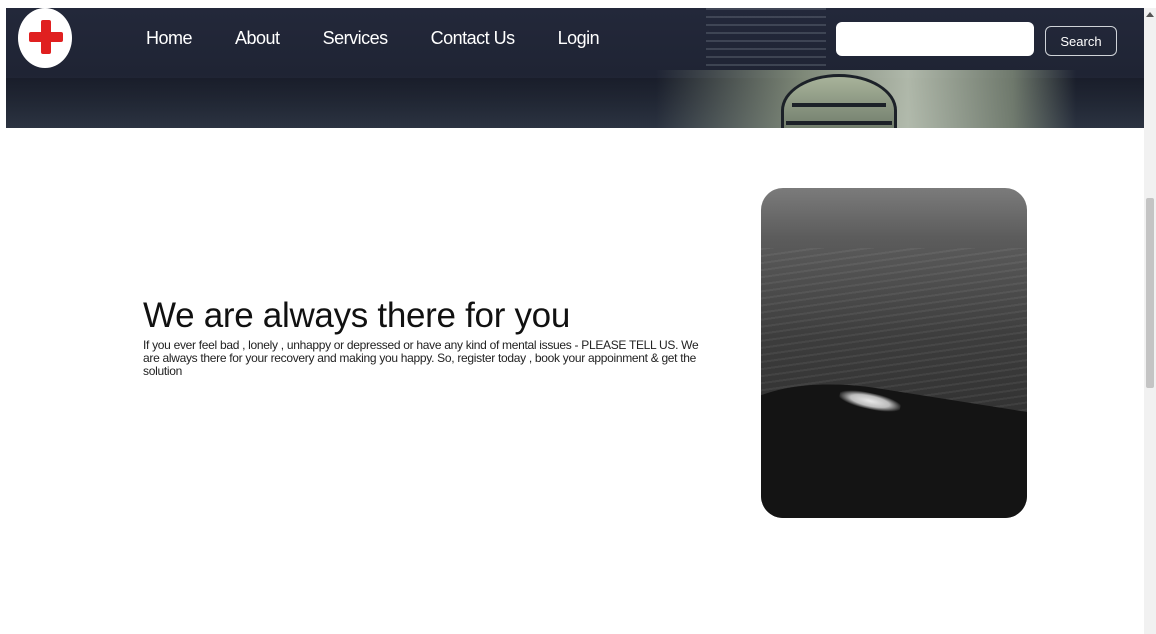 The height and width of the screenshot is (634, 1156). What do you see at coordinates (1081, 41) in the screenshot?
I see `search-button: Search` at bounding box center [1081, 41].